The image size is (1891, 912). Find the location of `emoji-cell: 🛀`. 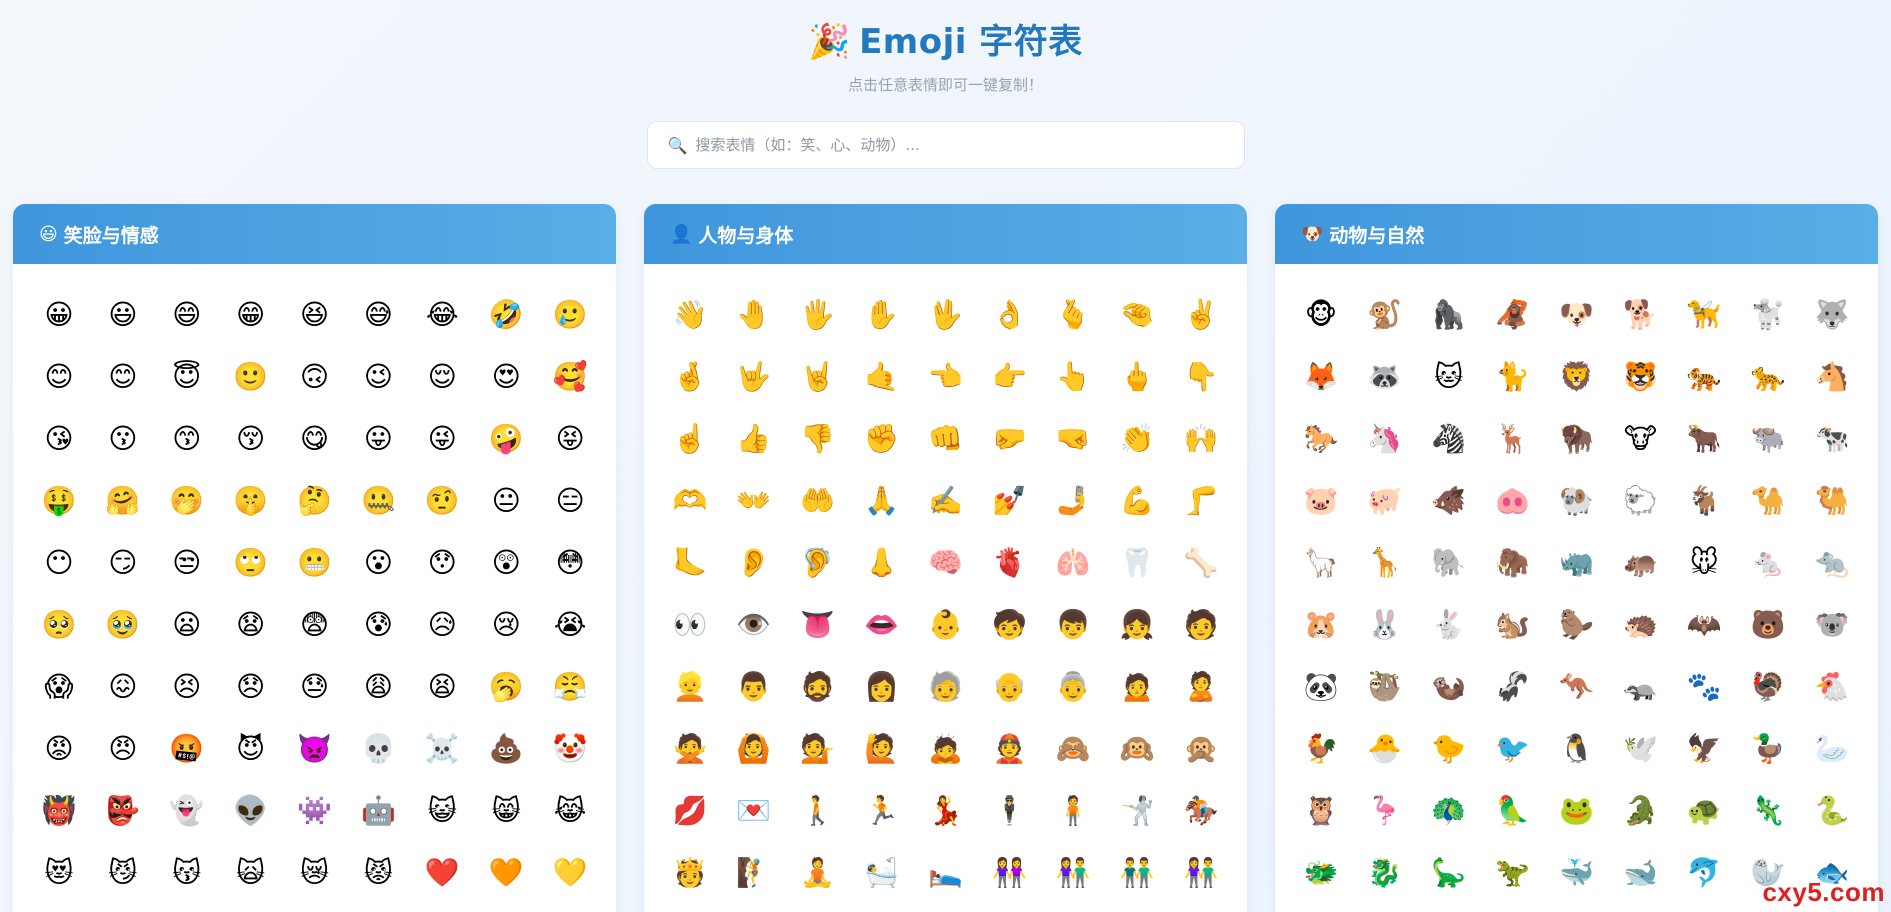

emoji-cell: 🛀 is located at coordinates (882, 872).